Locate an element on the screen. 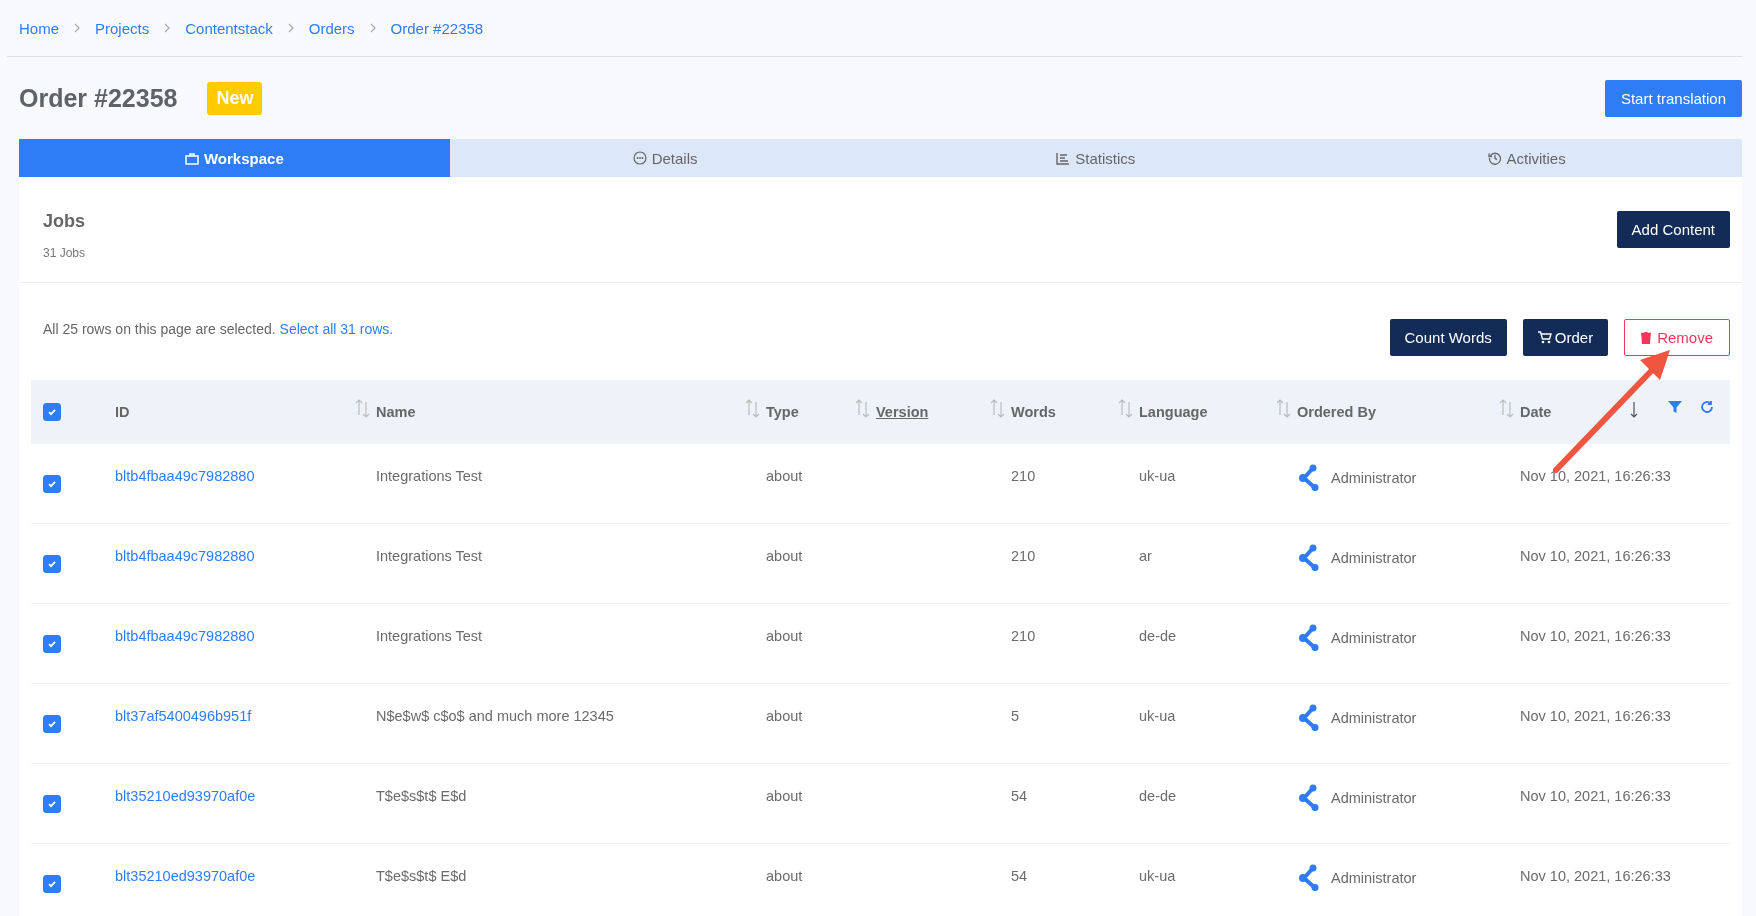 This screenshot has width=1756, height=916. tab: Details is located at coordinates (665, 158).